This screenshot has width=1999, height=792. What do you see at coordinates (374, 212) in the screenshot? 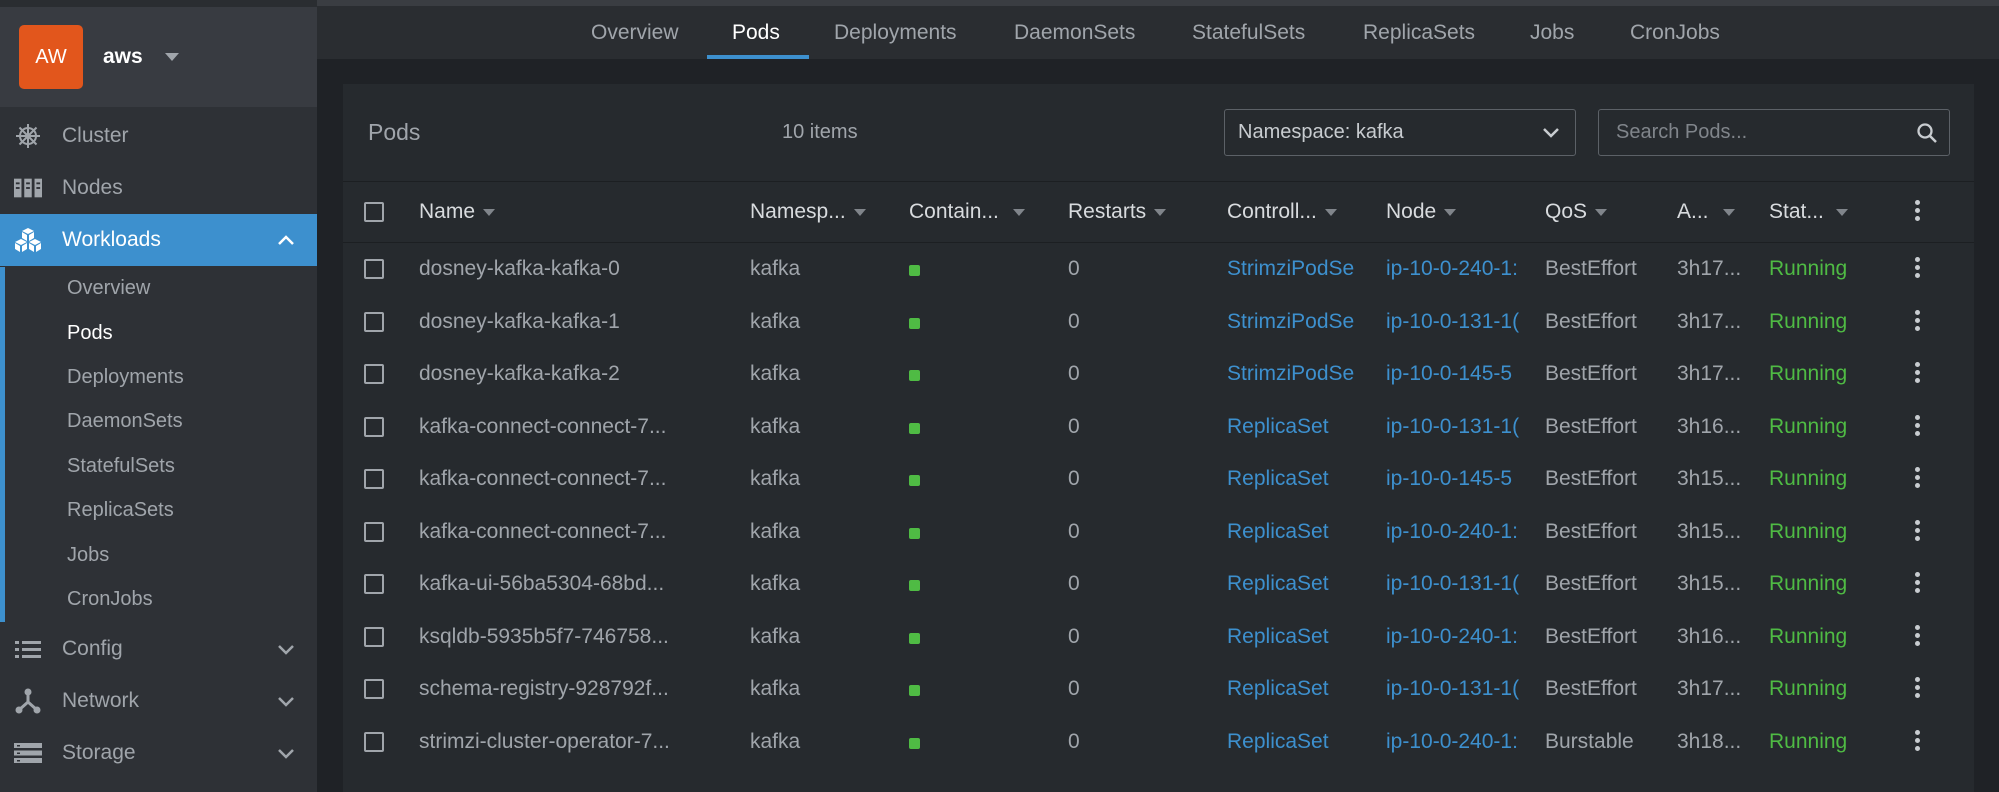
I see `select-all-checkbox` at bounding box center [374, 212].